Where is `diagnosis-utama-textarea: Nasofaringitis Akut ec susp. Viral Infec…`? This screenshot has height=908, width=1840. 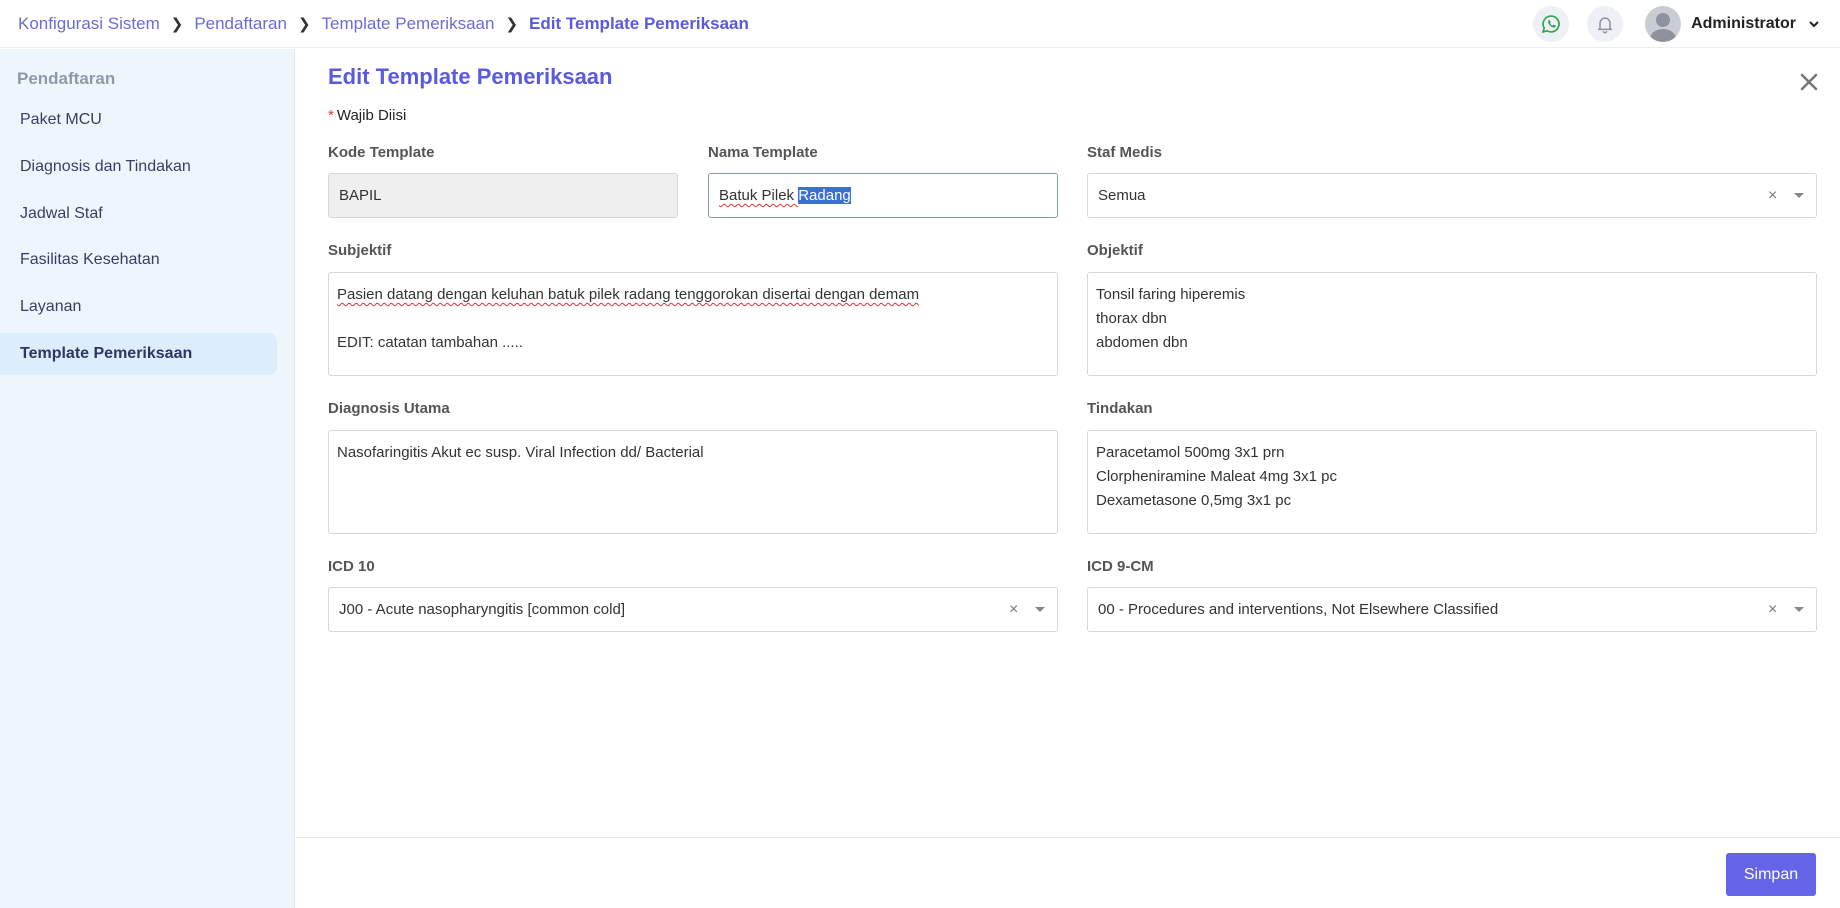
diagnosis-utama-textarea: Nasofaringitis Akut ec susp. Viral Infec… is located at coordinates (693, 482).